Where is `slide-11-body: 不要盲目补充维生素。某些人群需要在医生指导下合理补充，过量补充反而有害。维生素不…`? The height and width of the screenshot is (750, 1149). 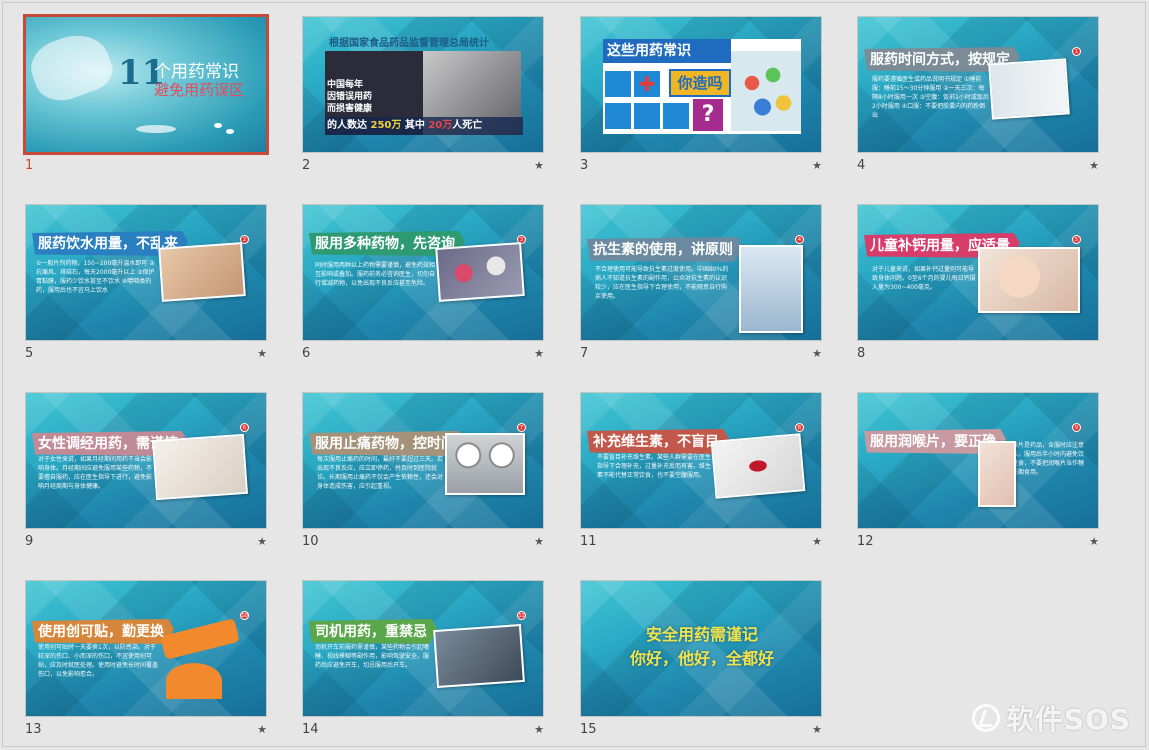 slide-11-body: 不要盲目补充维生素。某些人群需要在医生指导下合理补充，过量补充反而有害。维生素不… is located at coordinates (654, 466).